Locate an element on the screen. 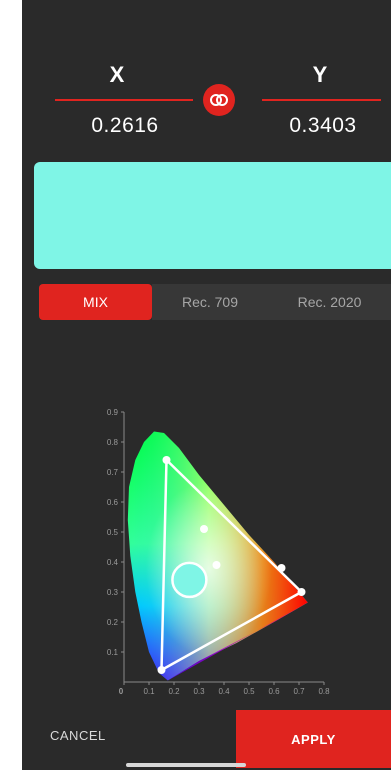  x-tick-label: 0.3 is located at coordinates (199, 691).